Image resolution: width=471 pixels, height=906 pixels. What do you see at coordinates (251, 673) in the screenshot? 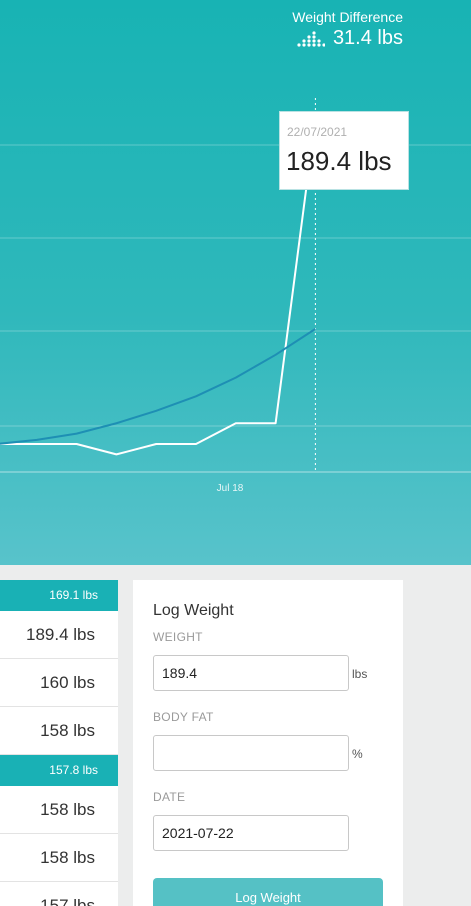
I see `weight-input` at bounding box center [251, 673].